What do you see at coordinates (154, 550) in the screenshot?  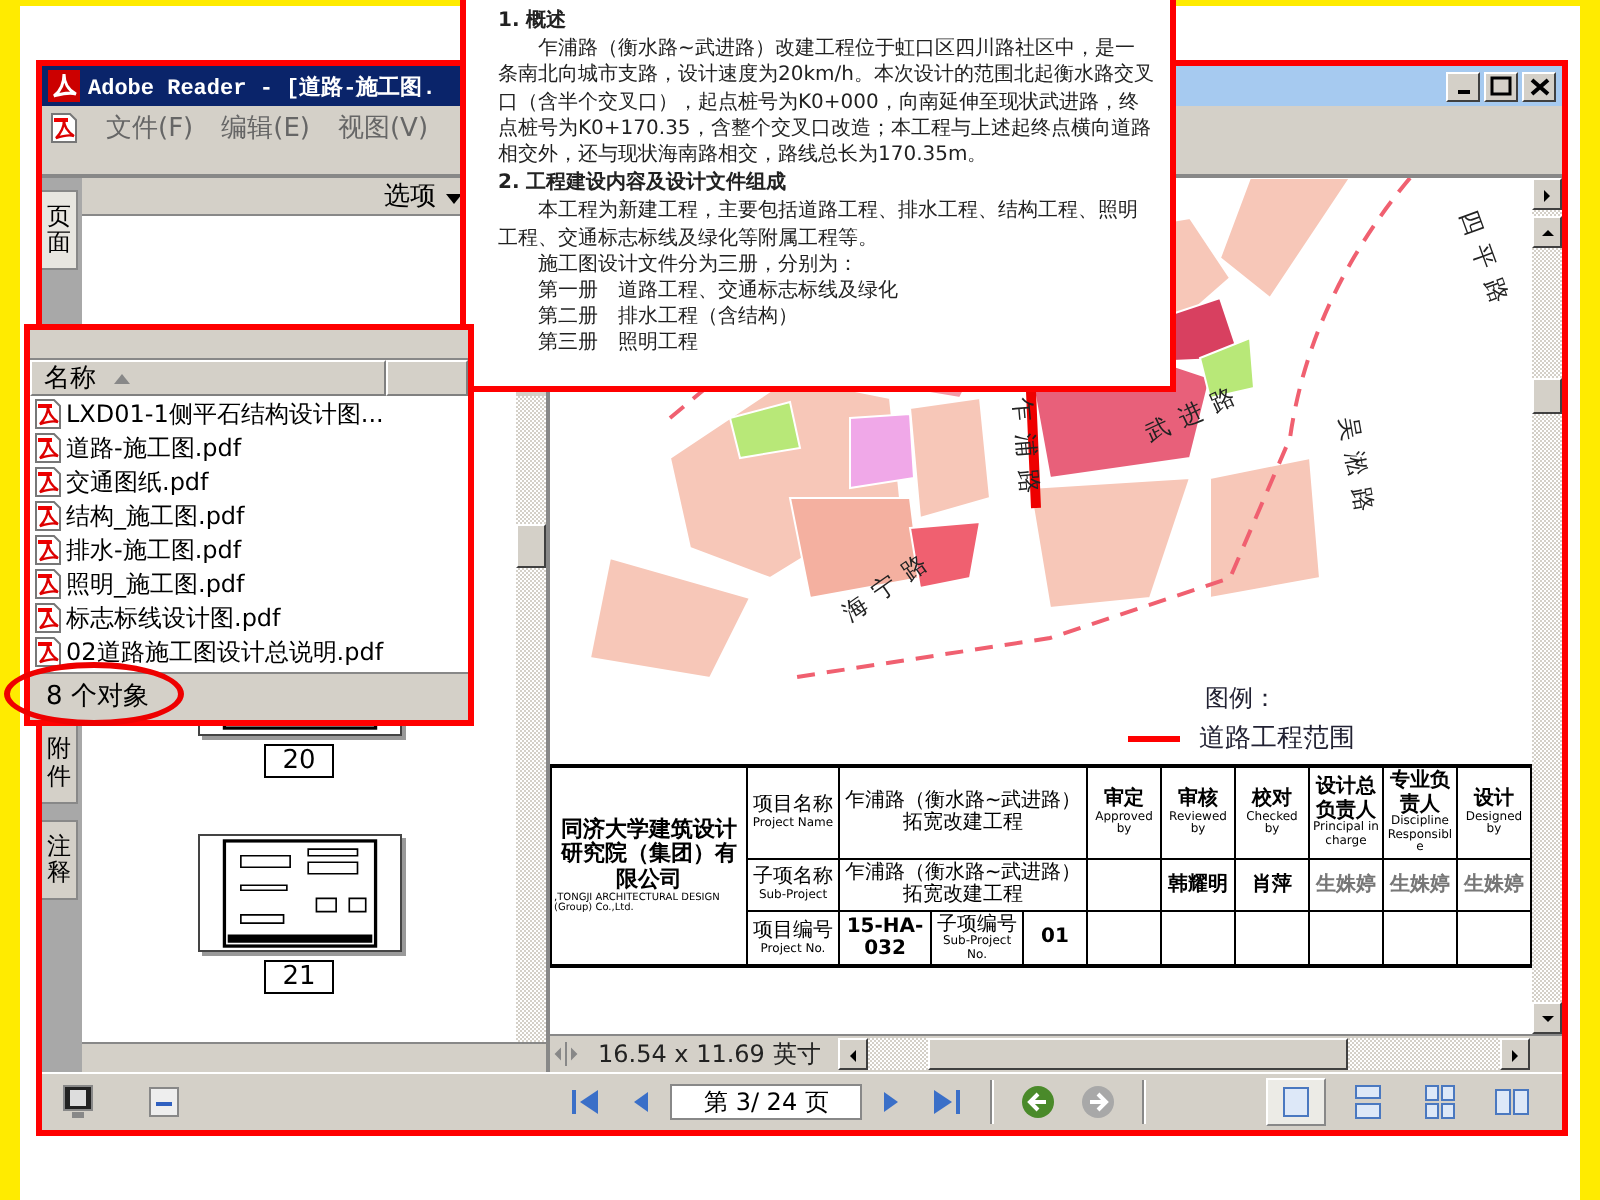 I see `file-name: 排水-施工图.pdf` at bounding box center [154, 550].